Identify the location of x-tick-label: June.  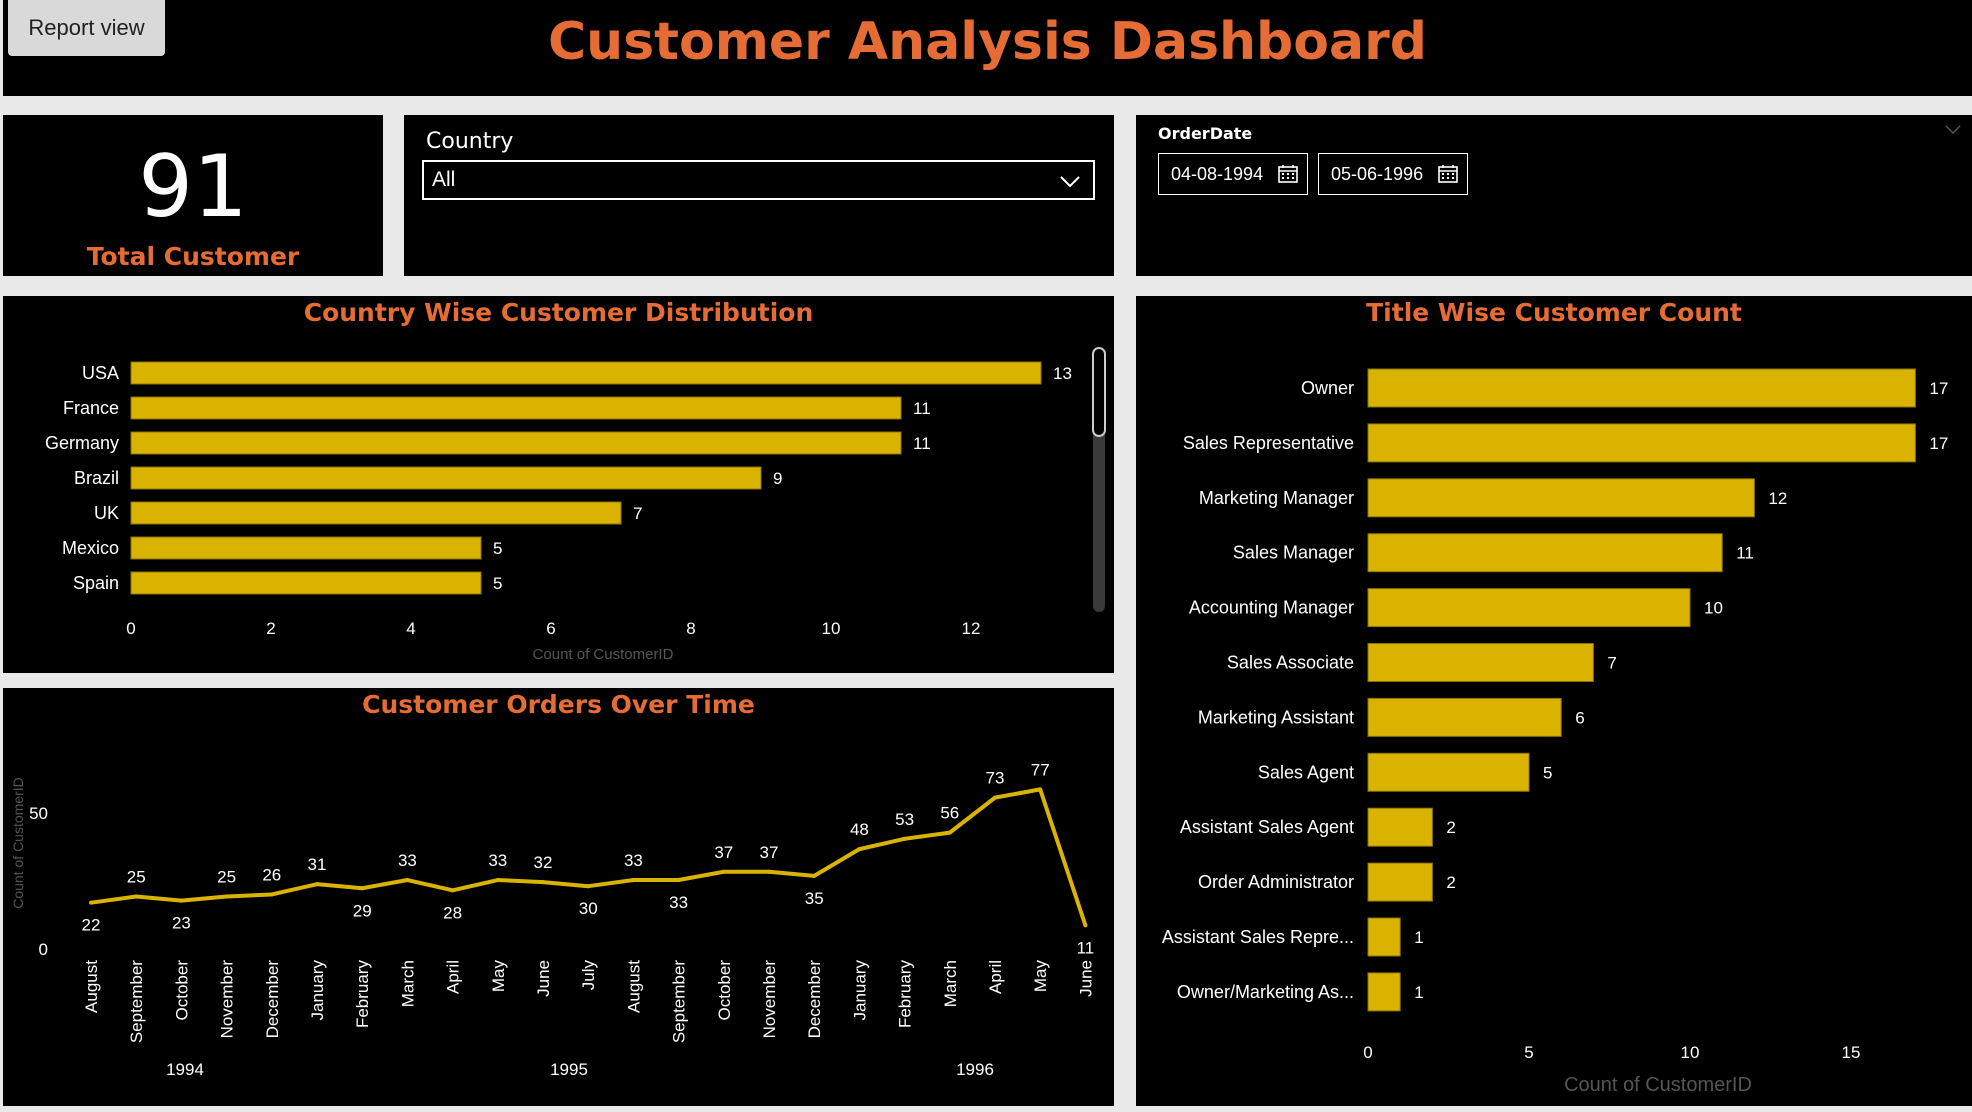
(543, 978).